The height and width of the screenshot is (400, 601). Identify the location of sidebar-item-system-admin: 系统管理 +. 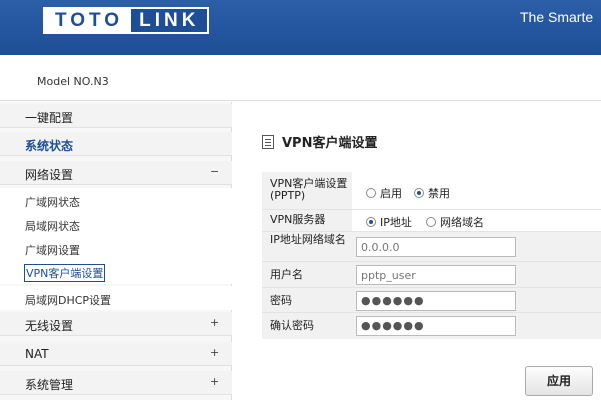
(116, 383).